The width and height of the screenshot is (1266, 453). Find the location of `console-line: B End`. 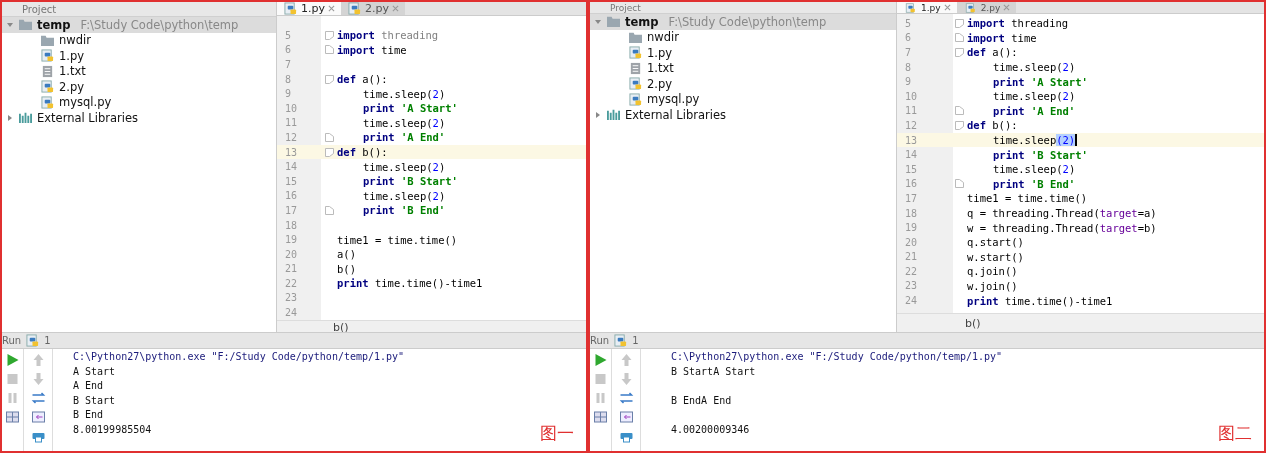

console-line: B End is located at coordinates (88, 416).